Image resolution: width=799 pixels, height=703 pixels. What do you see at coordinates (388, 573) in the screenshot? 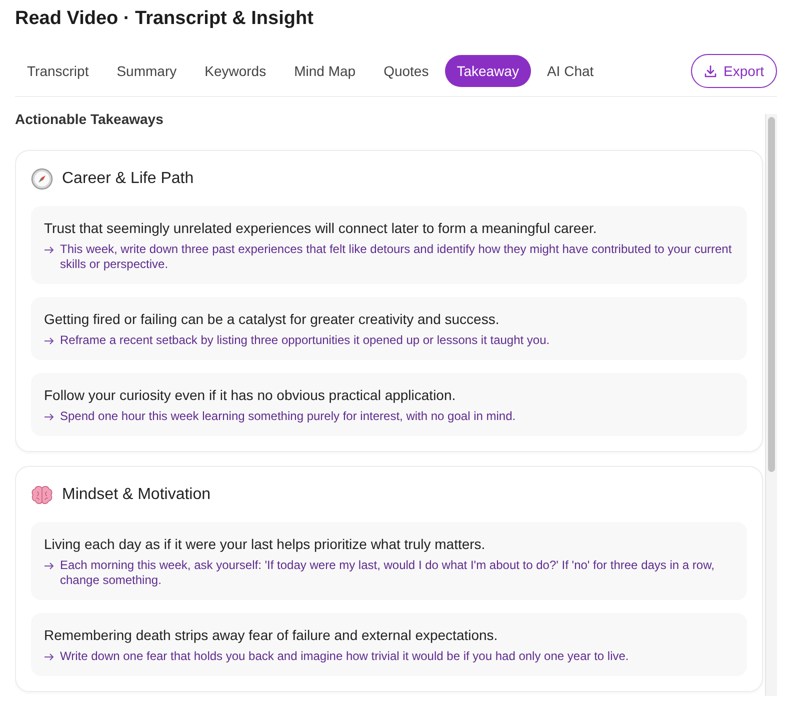
I see `action-text: Each morning this week, ask yourself: 'If today were my last, would I do what I'm about to do?' If 'no' for three days in a row, change something.` at bounding box center [388, 573].